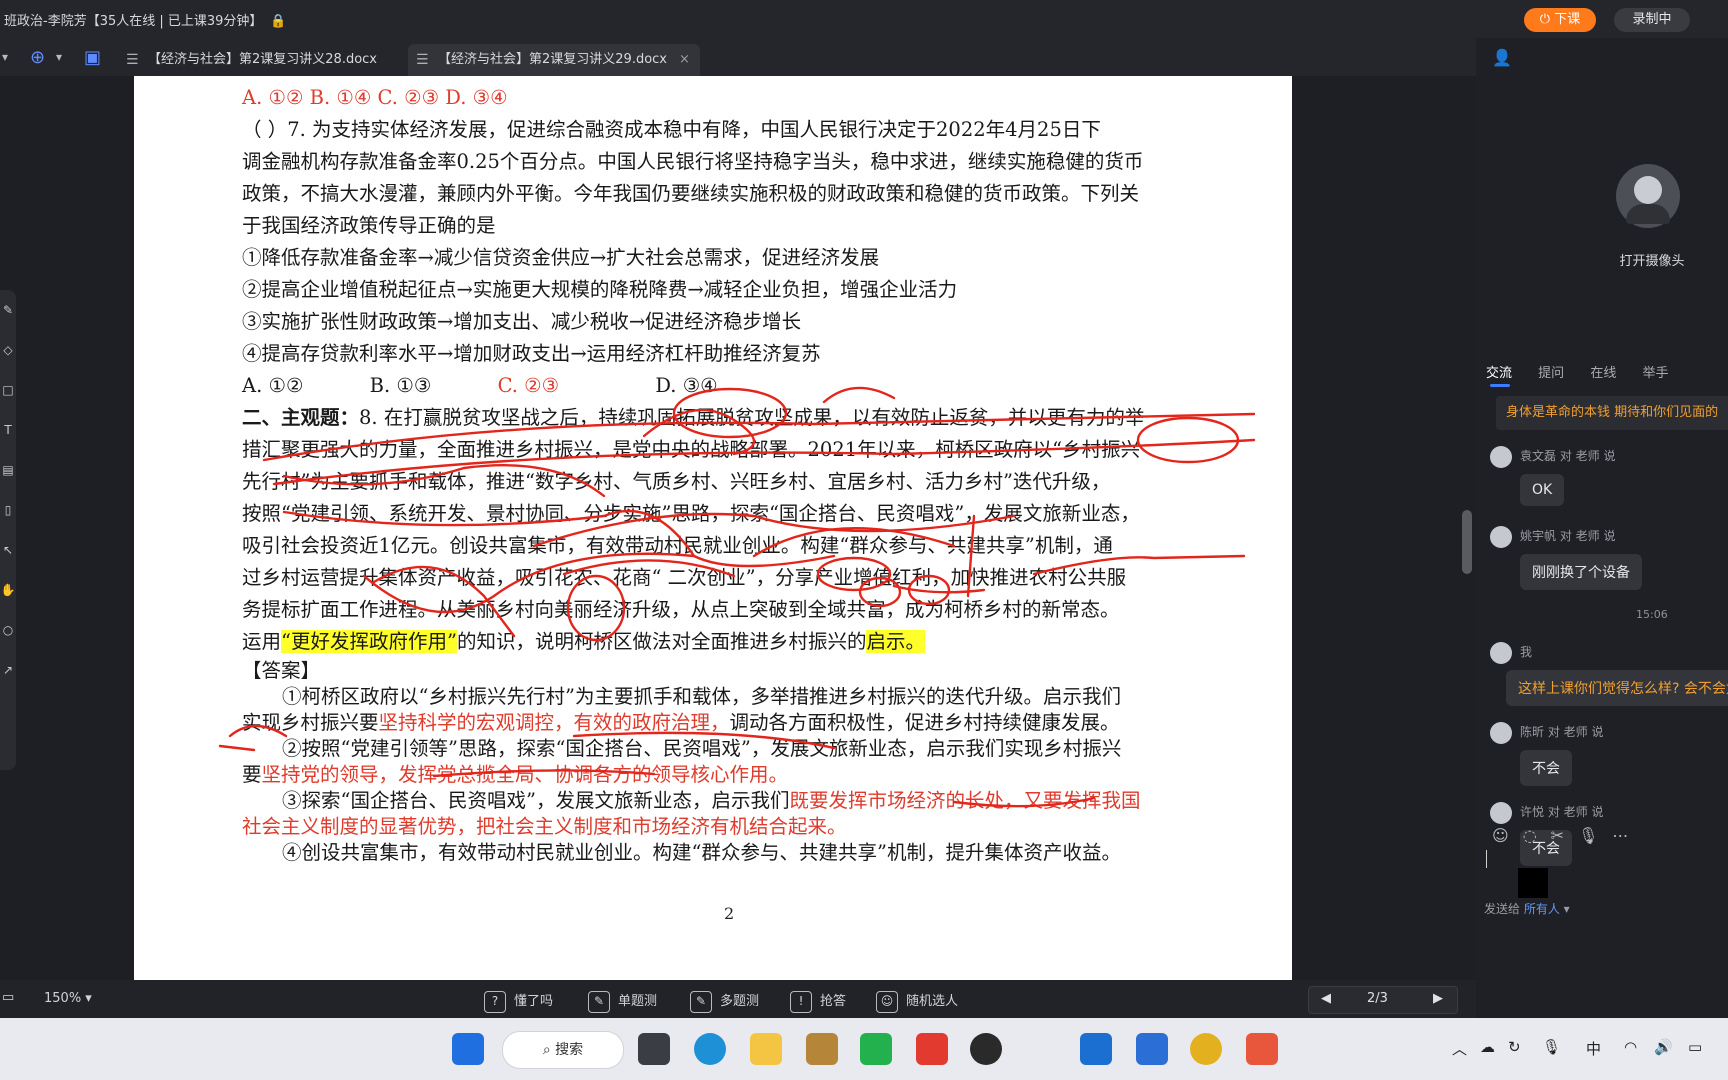  I want to click on chat-toolbar: ☺◌✂🎙⋯, so click(1567, 835).